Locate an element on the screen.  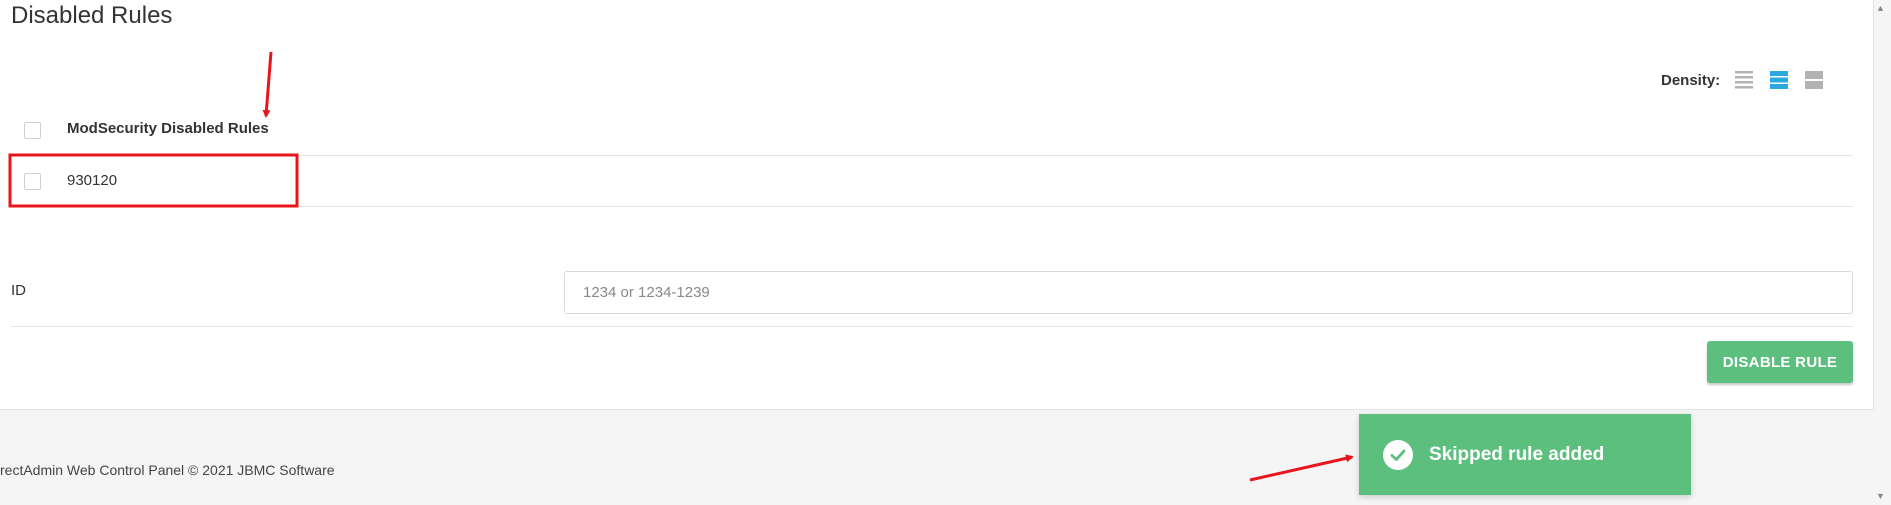
density-comfortable-button is located at coordinates (1814, 80).